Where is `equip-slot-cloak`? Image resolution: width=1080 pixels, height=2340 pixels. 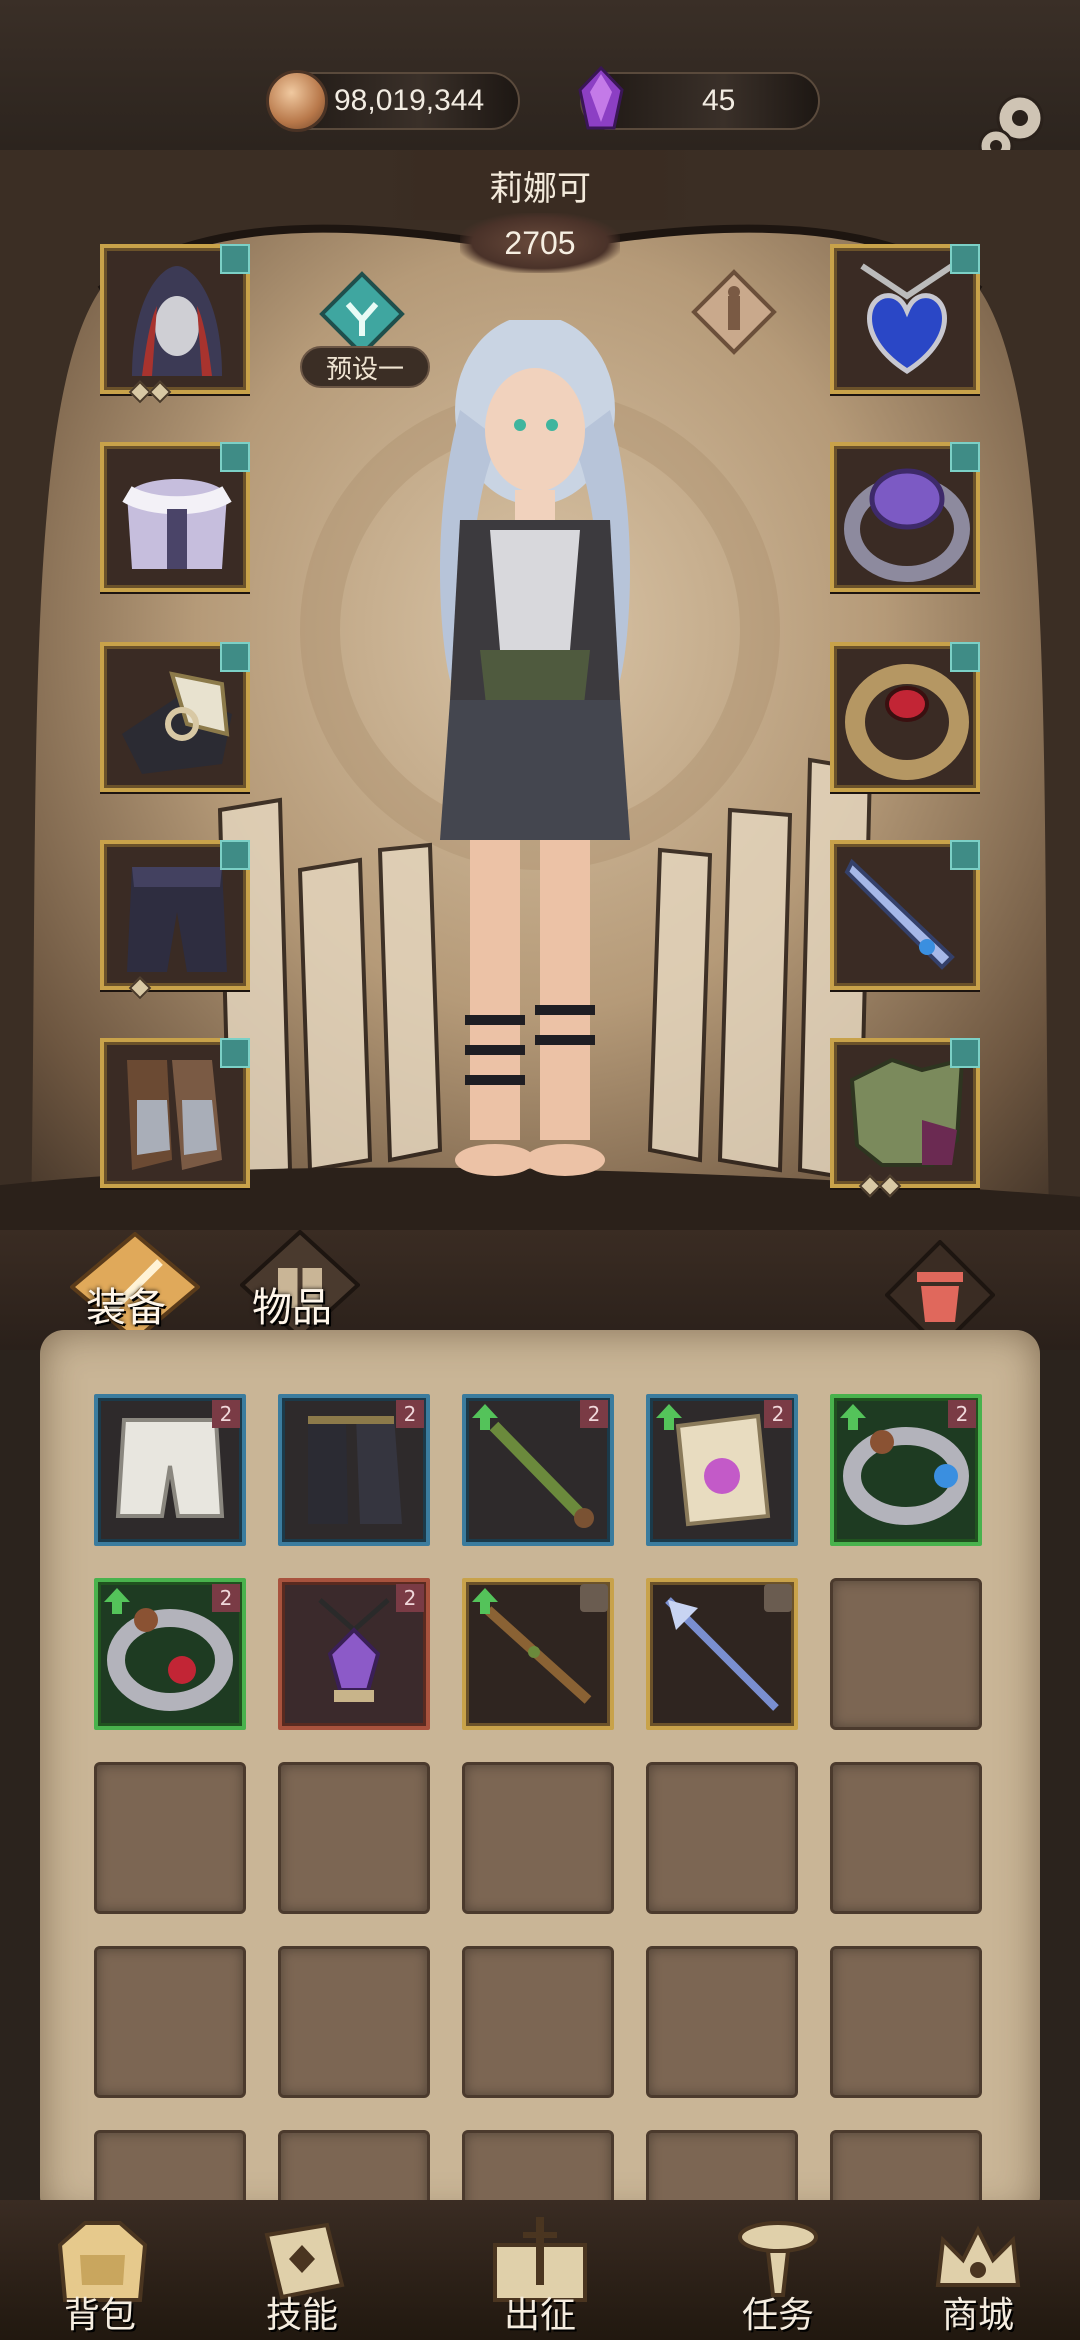 equip-slot-cloak is located at coordinates (905, 1118).